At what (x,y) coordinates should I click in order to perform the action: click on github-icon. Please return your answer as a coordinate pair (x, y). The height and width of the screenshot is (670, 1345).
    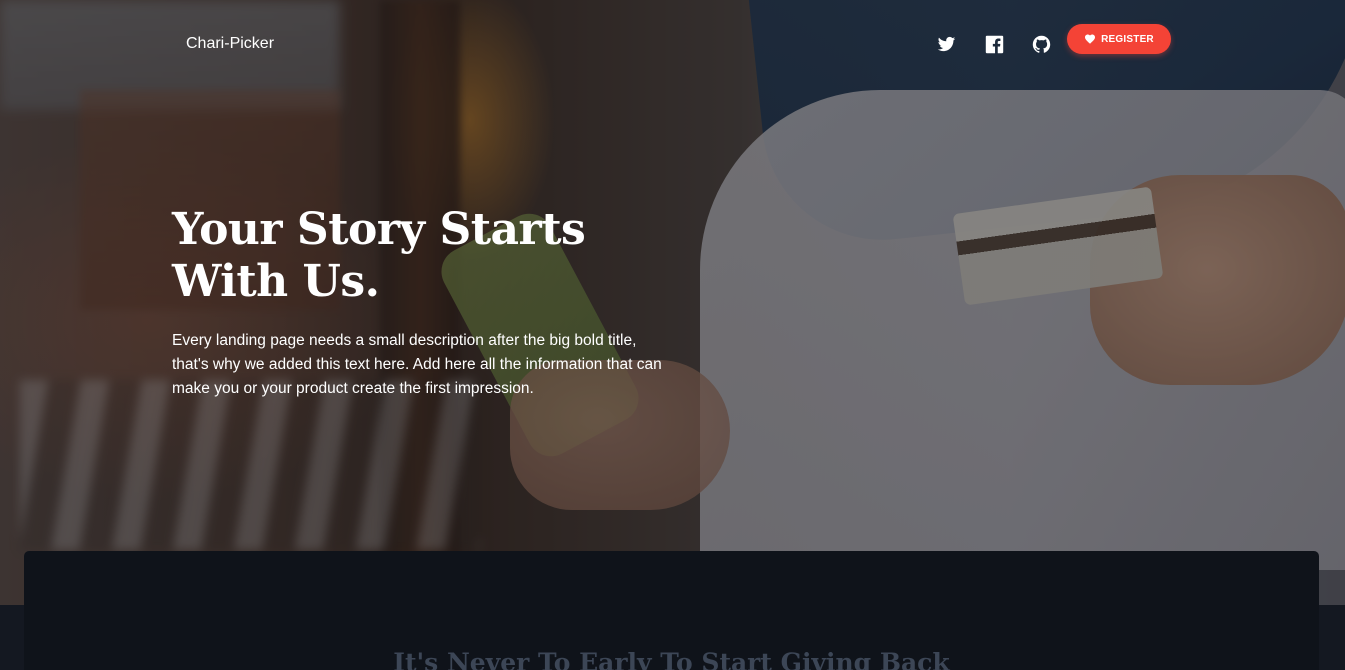
    Looking at the image, I should click on (1041, 44).